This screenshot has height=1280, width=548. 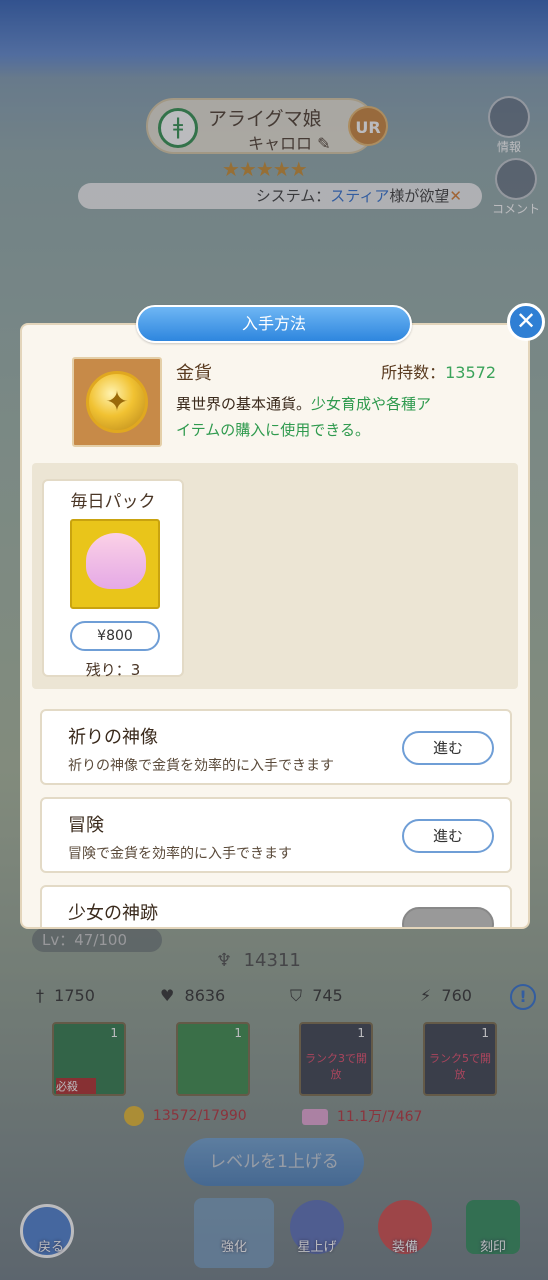 I want to click on owned-value: 13572, so click(x=470, y=372).